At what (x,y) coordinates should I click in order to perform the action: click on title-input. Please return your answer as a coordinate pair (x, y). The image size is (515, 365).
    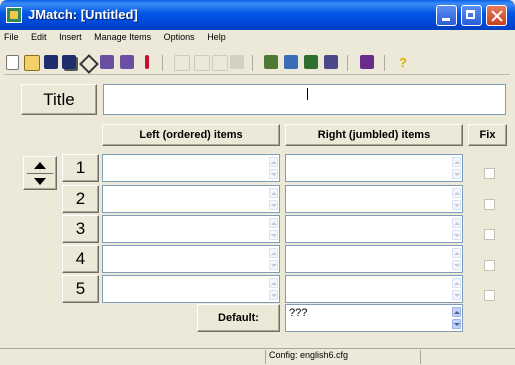
    Looking at the image, I should click on (304, 99).